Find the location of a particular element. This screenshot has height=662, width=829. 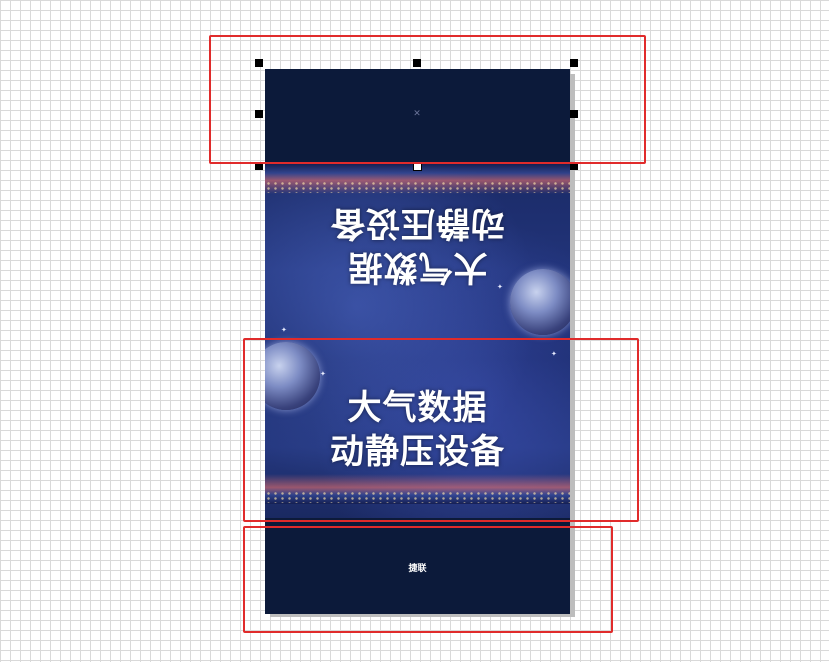

headline-mirrored-line2: 动静压设备 is located at coordinates (417, 223).